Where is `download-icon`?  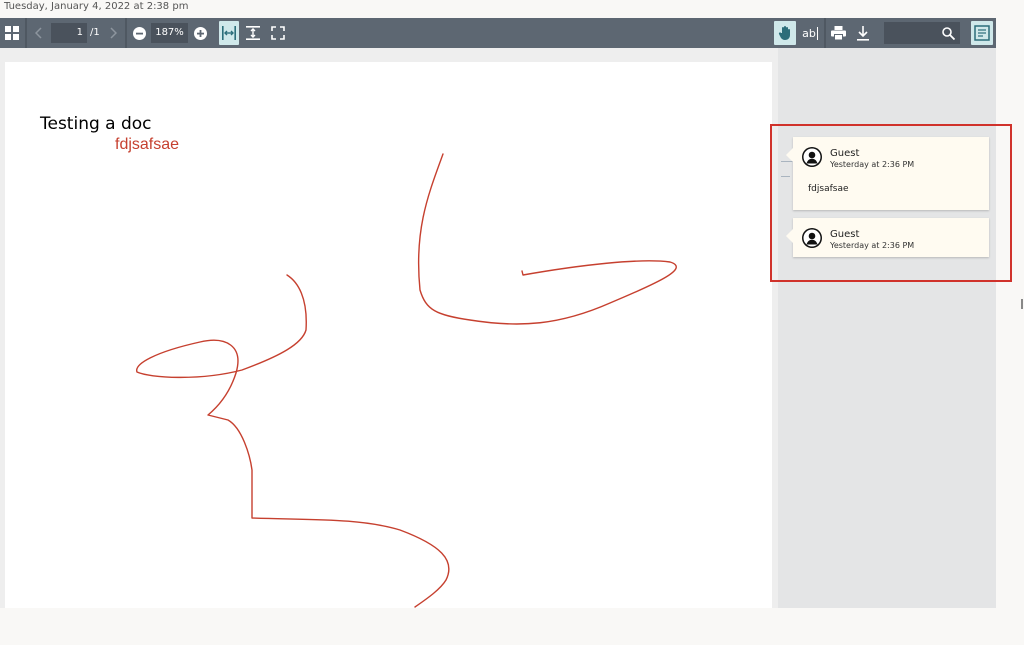
download-icon is located at coordinates (863, 33).